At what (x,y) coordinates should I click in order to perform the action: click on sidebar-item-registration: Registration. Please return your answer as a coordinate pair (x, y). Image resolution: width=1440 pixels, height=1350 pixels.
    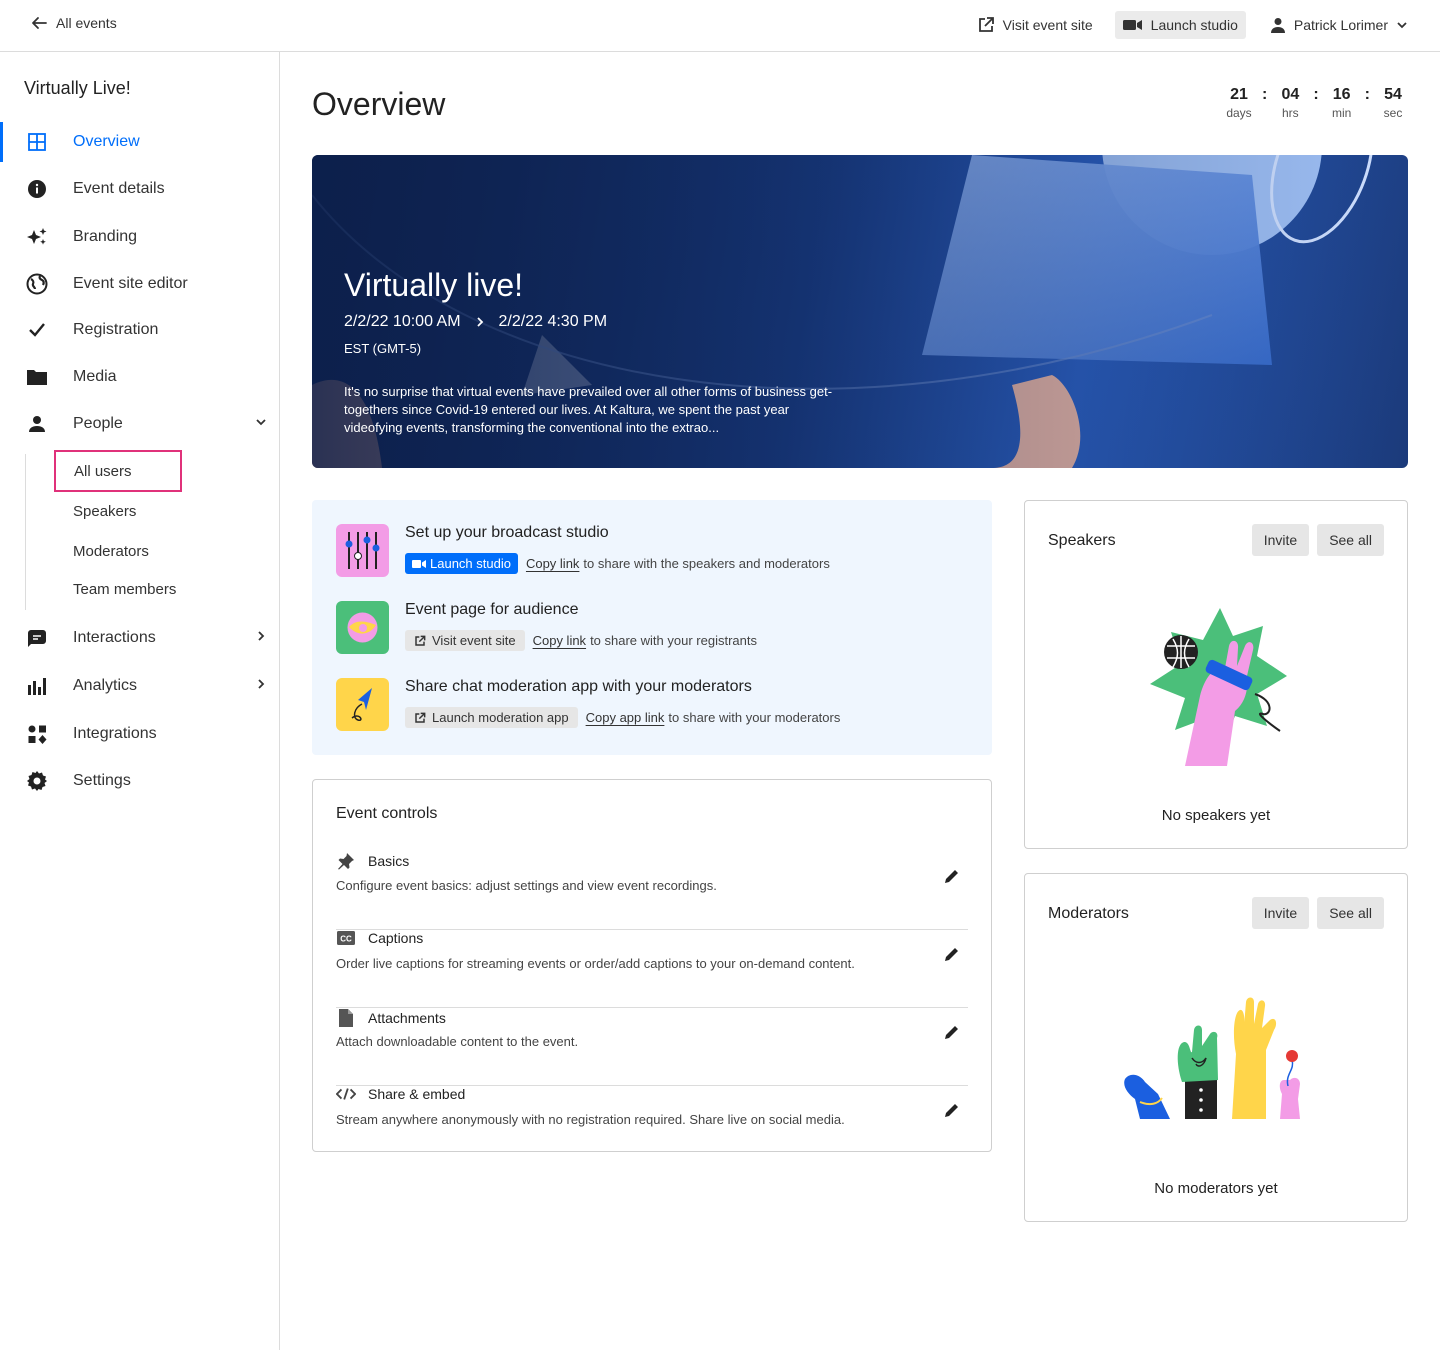
    Looking at the image, I should click on (139, 330).